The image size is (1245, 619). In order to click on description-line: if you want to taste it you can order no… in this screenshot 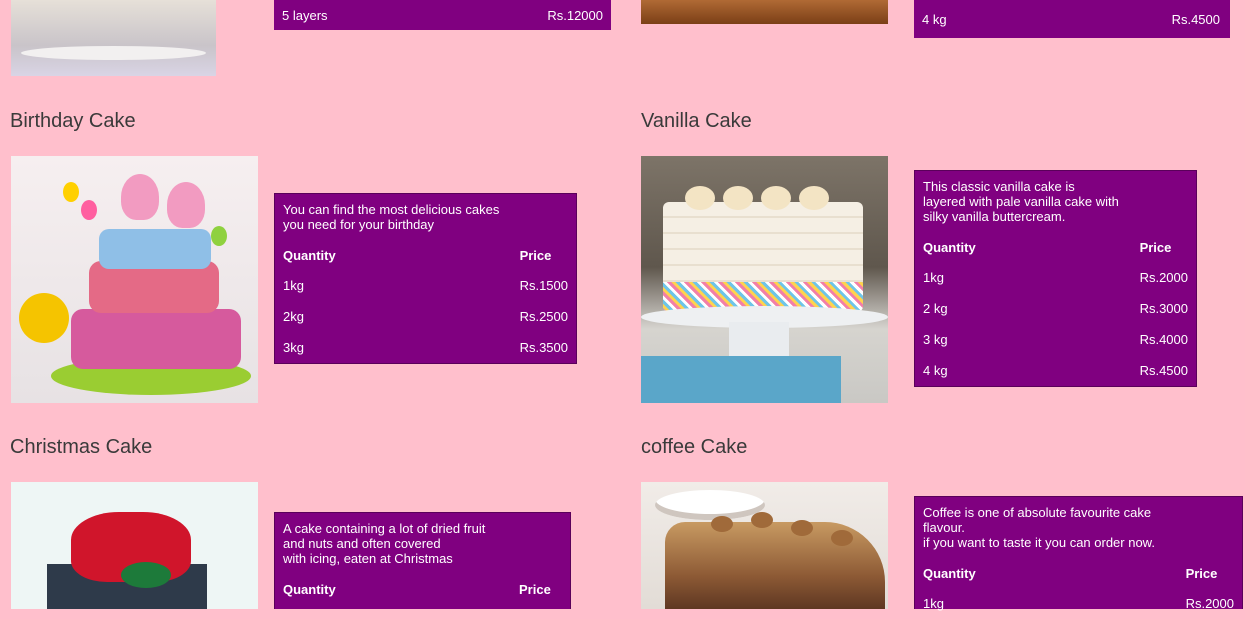, I will do `click(1039, 542)`.